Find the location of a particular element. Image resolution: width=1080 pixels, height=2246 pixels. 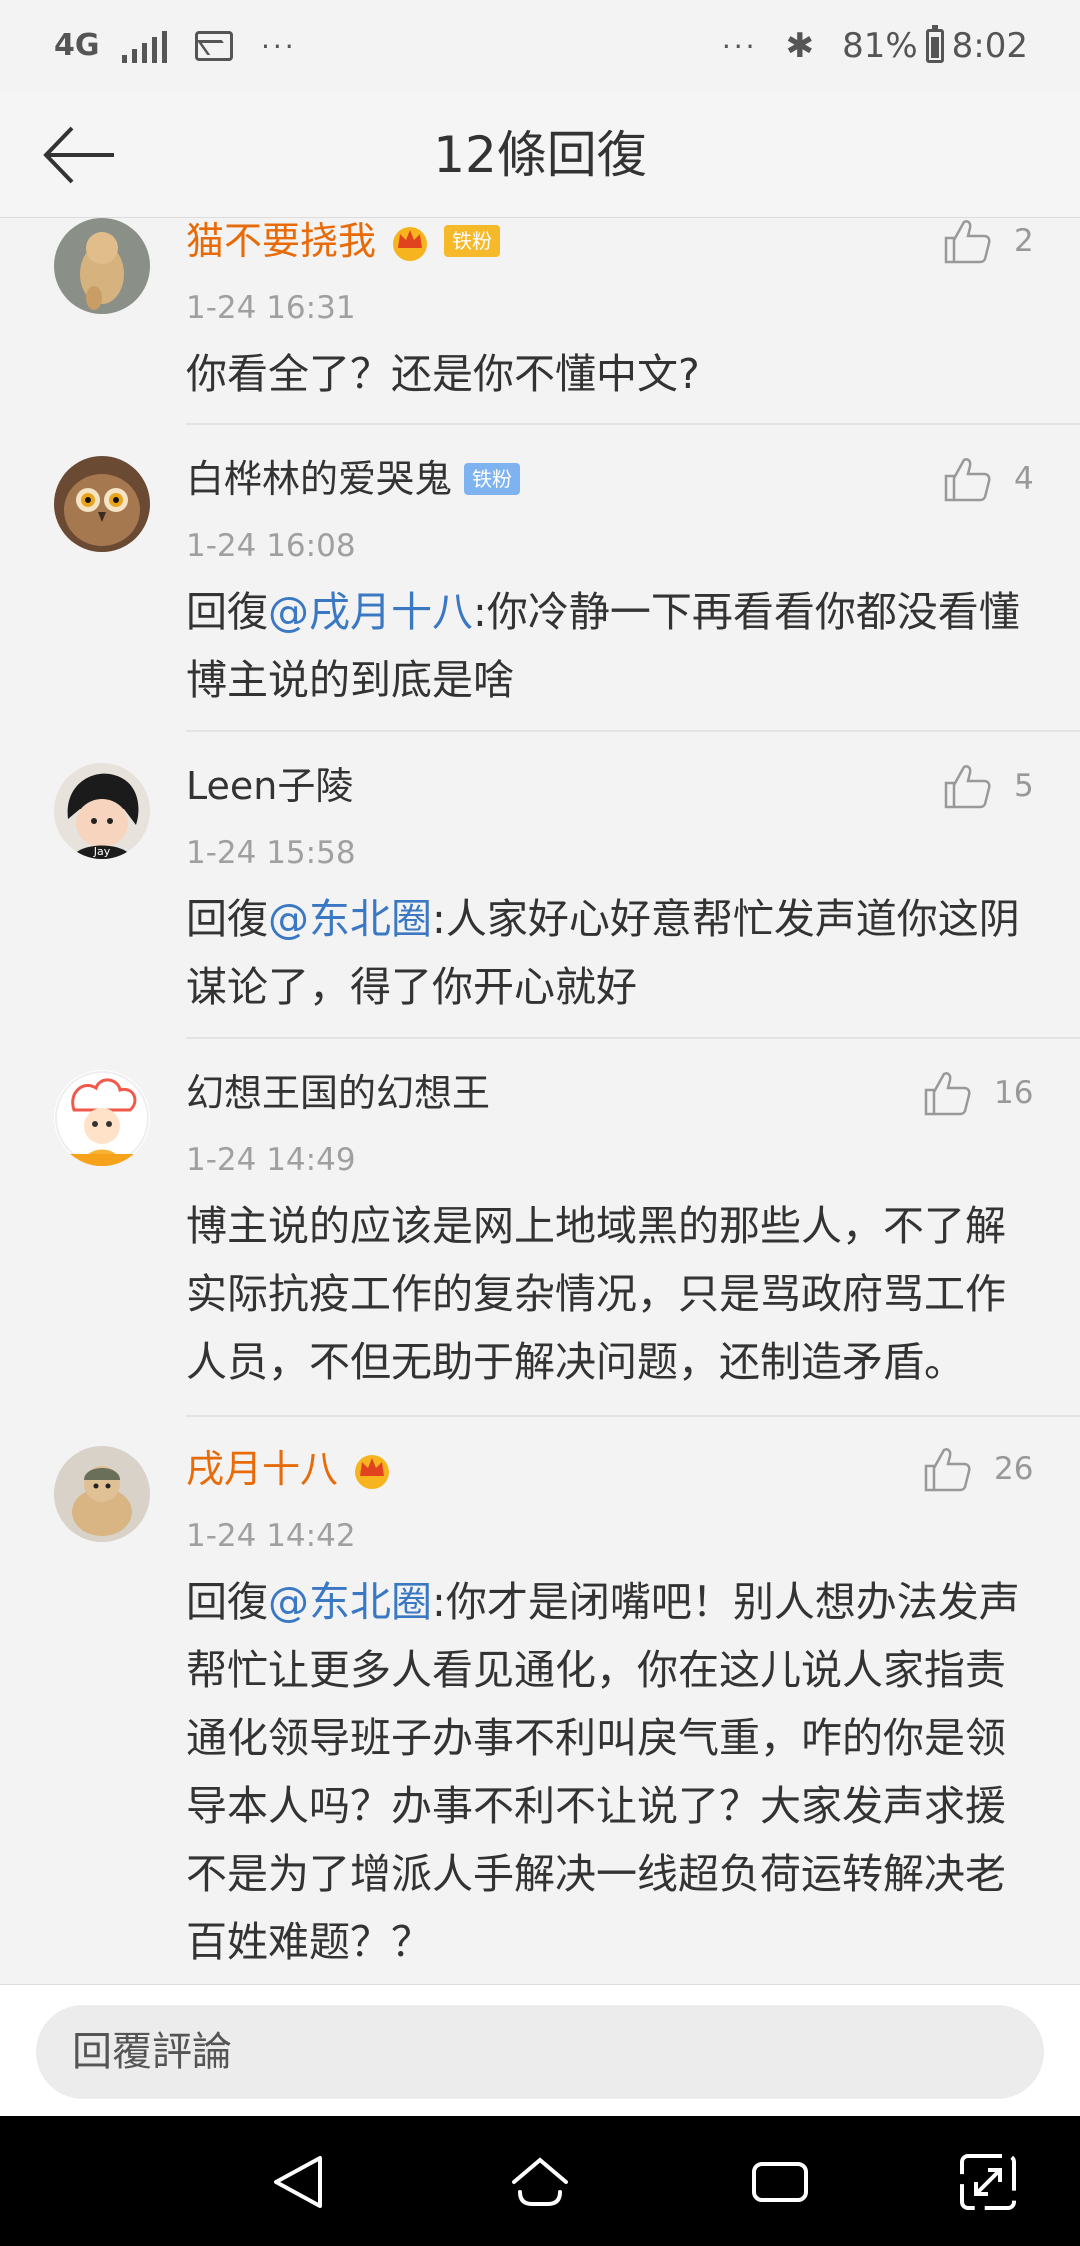

nav-back-button is located at coordinates (300, 2182).